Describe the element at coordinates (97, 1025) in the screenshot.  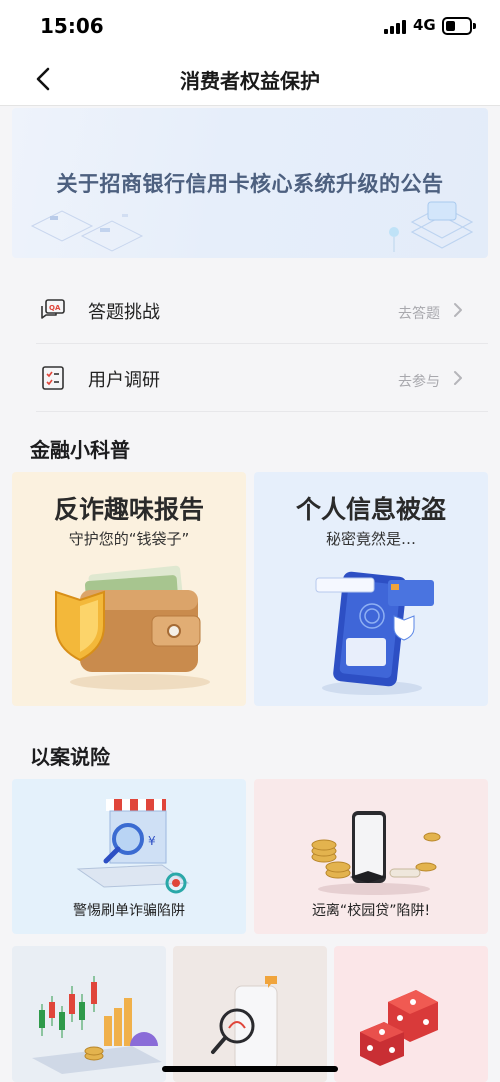
I see `stock-chart-illustration` at that location.